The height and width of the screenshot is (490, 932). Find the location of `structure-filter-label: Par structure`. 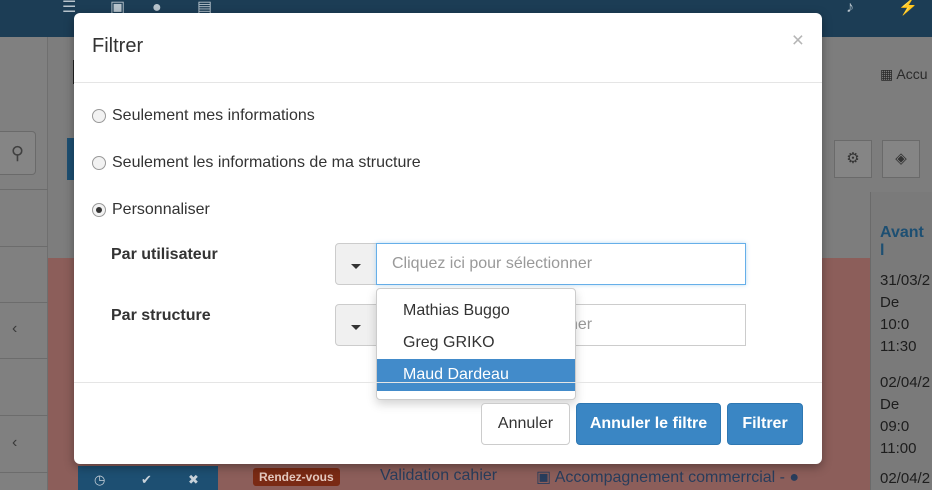

structure-filter-label: Par structure is located at coordinates (161, 315).